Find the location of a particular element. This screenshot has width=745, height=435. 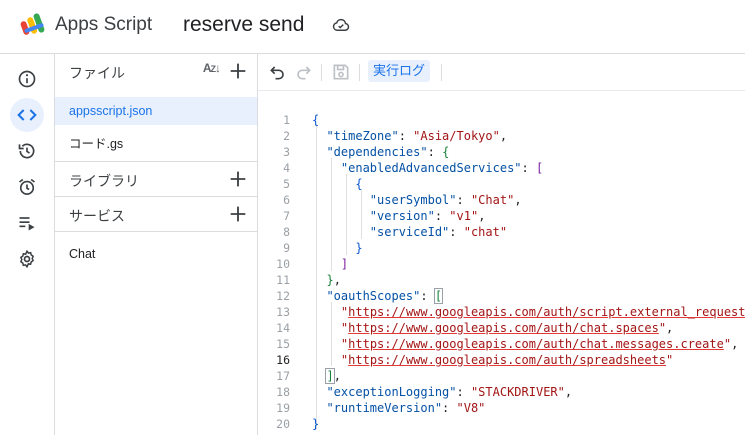

code-line: 19 "runtimeVersion": "V8" is located at coordinates (501, 408).